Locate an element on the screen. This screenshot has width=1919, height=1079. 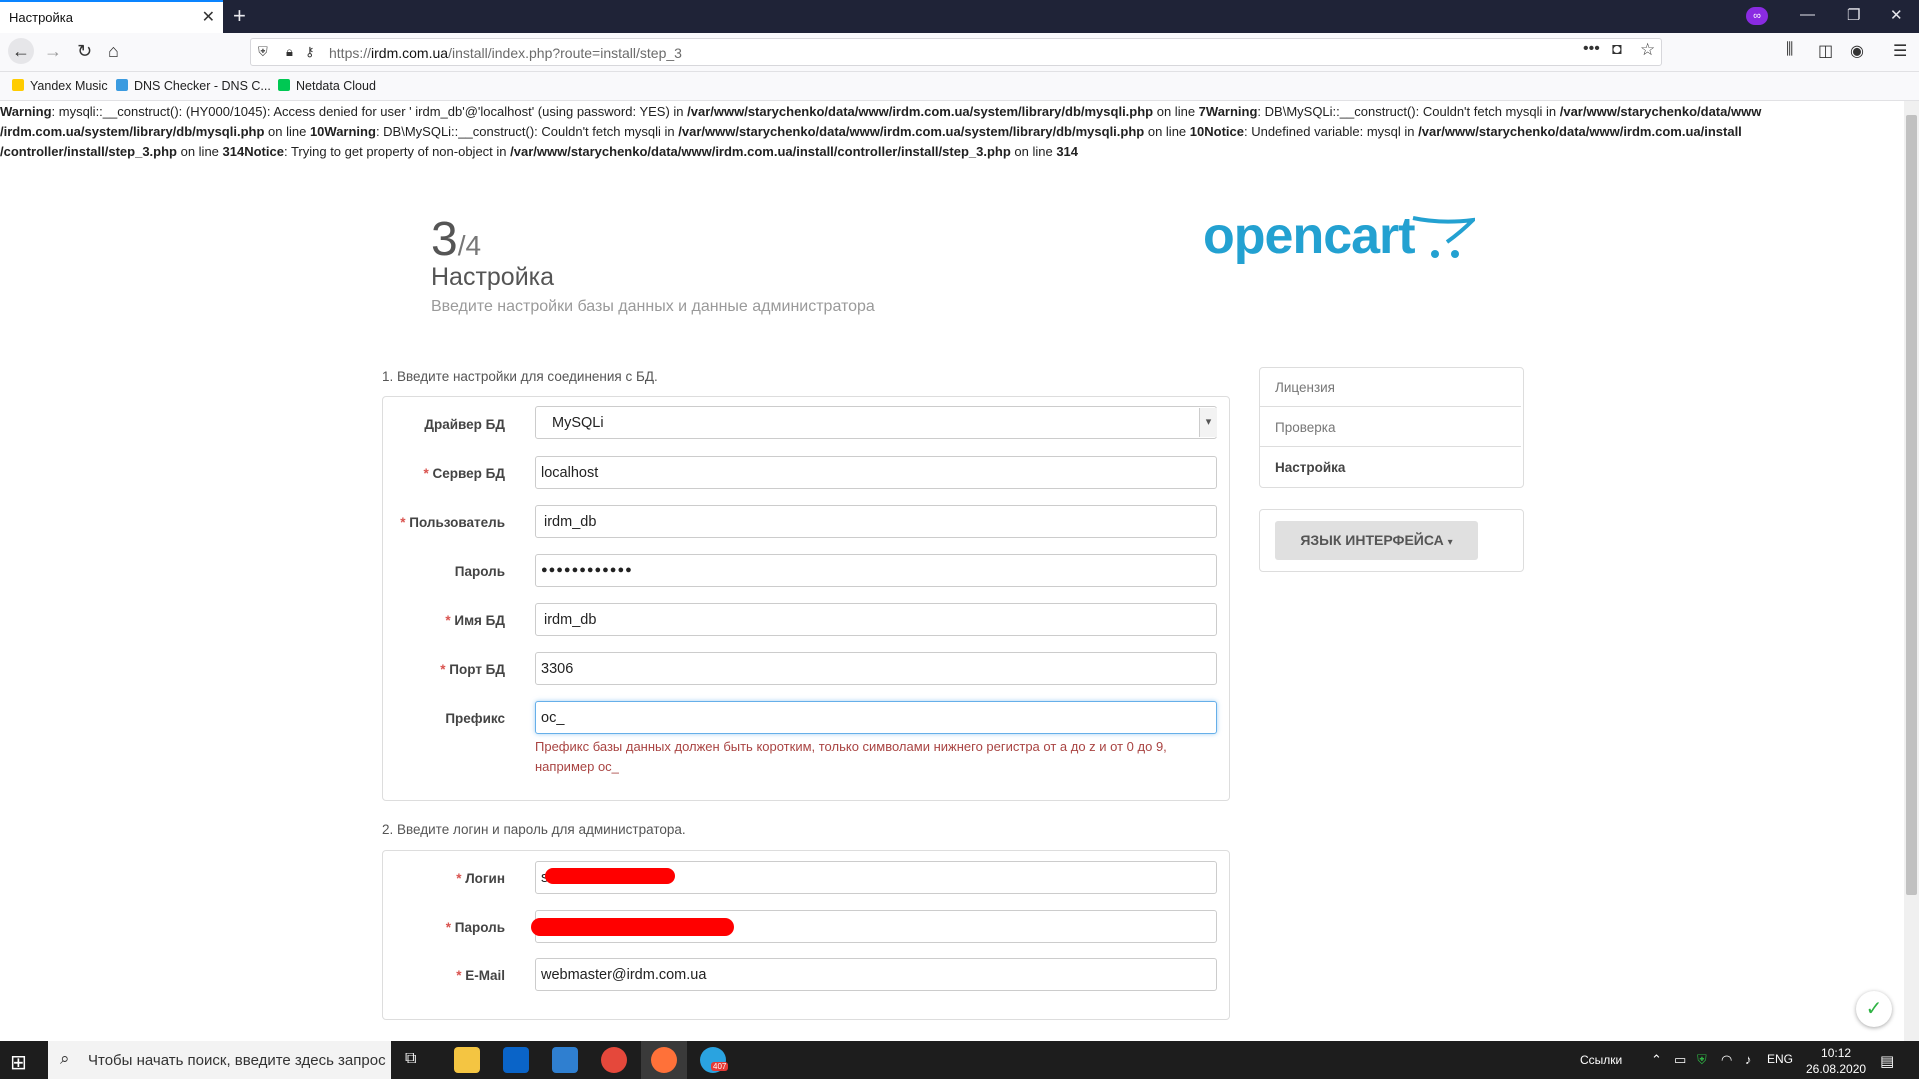
db-password-input is located at coordinates (876, 570).